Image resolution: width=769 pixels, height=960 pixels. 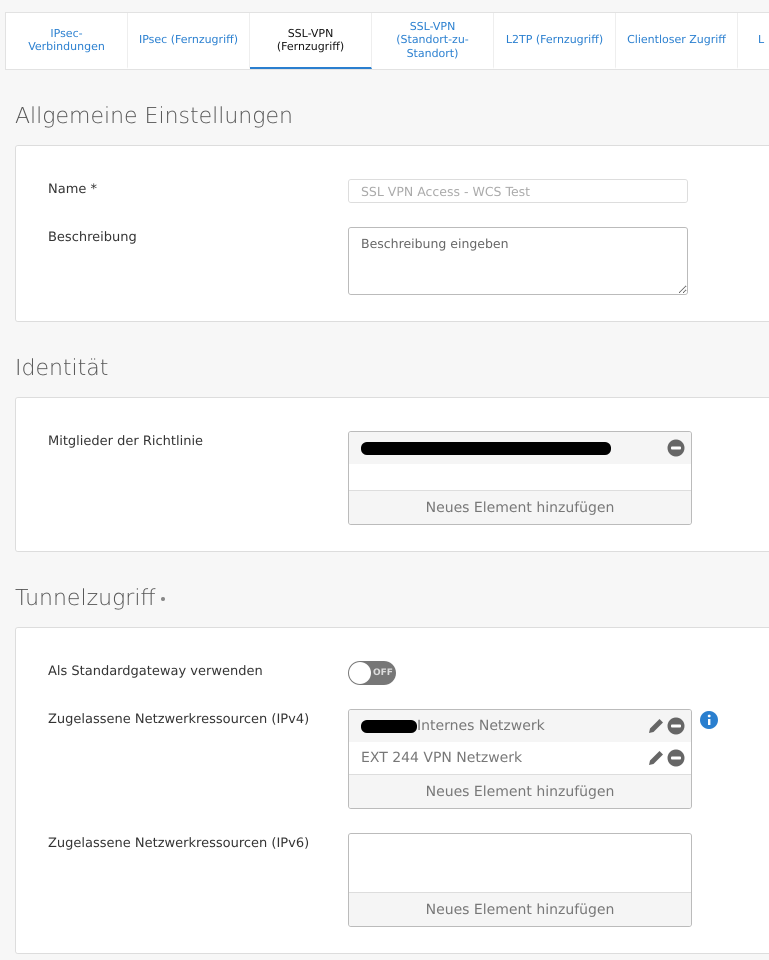 I want to click on list-item: Internes Netzwerk, so click(x=520, y=726).